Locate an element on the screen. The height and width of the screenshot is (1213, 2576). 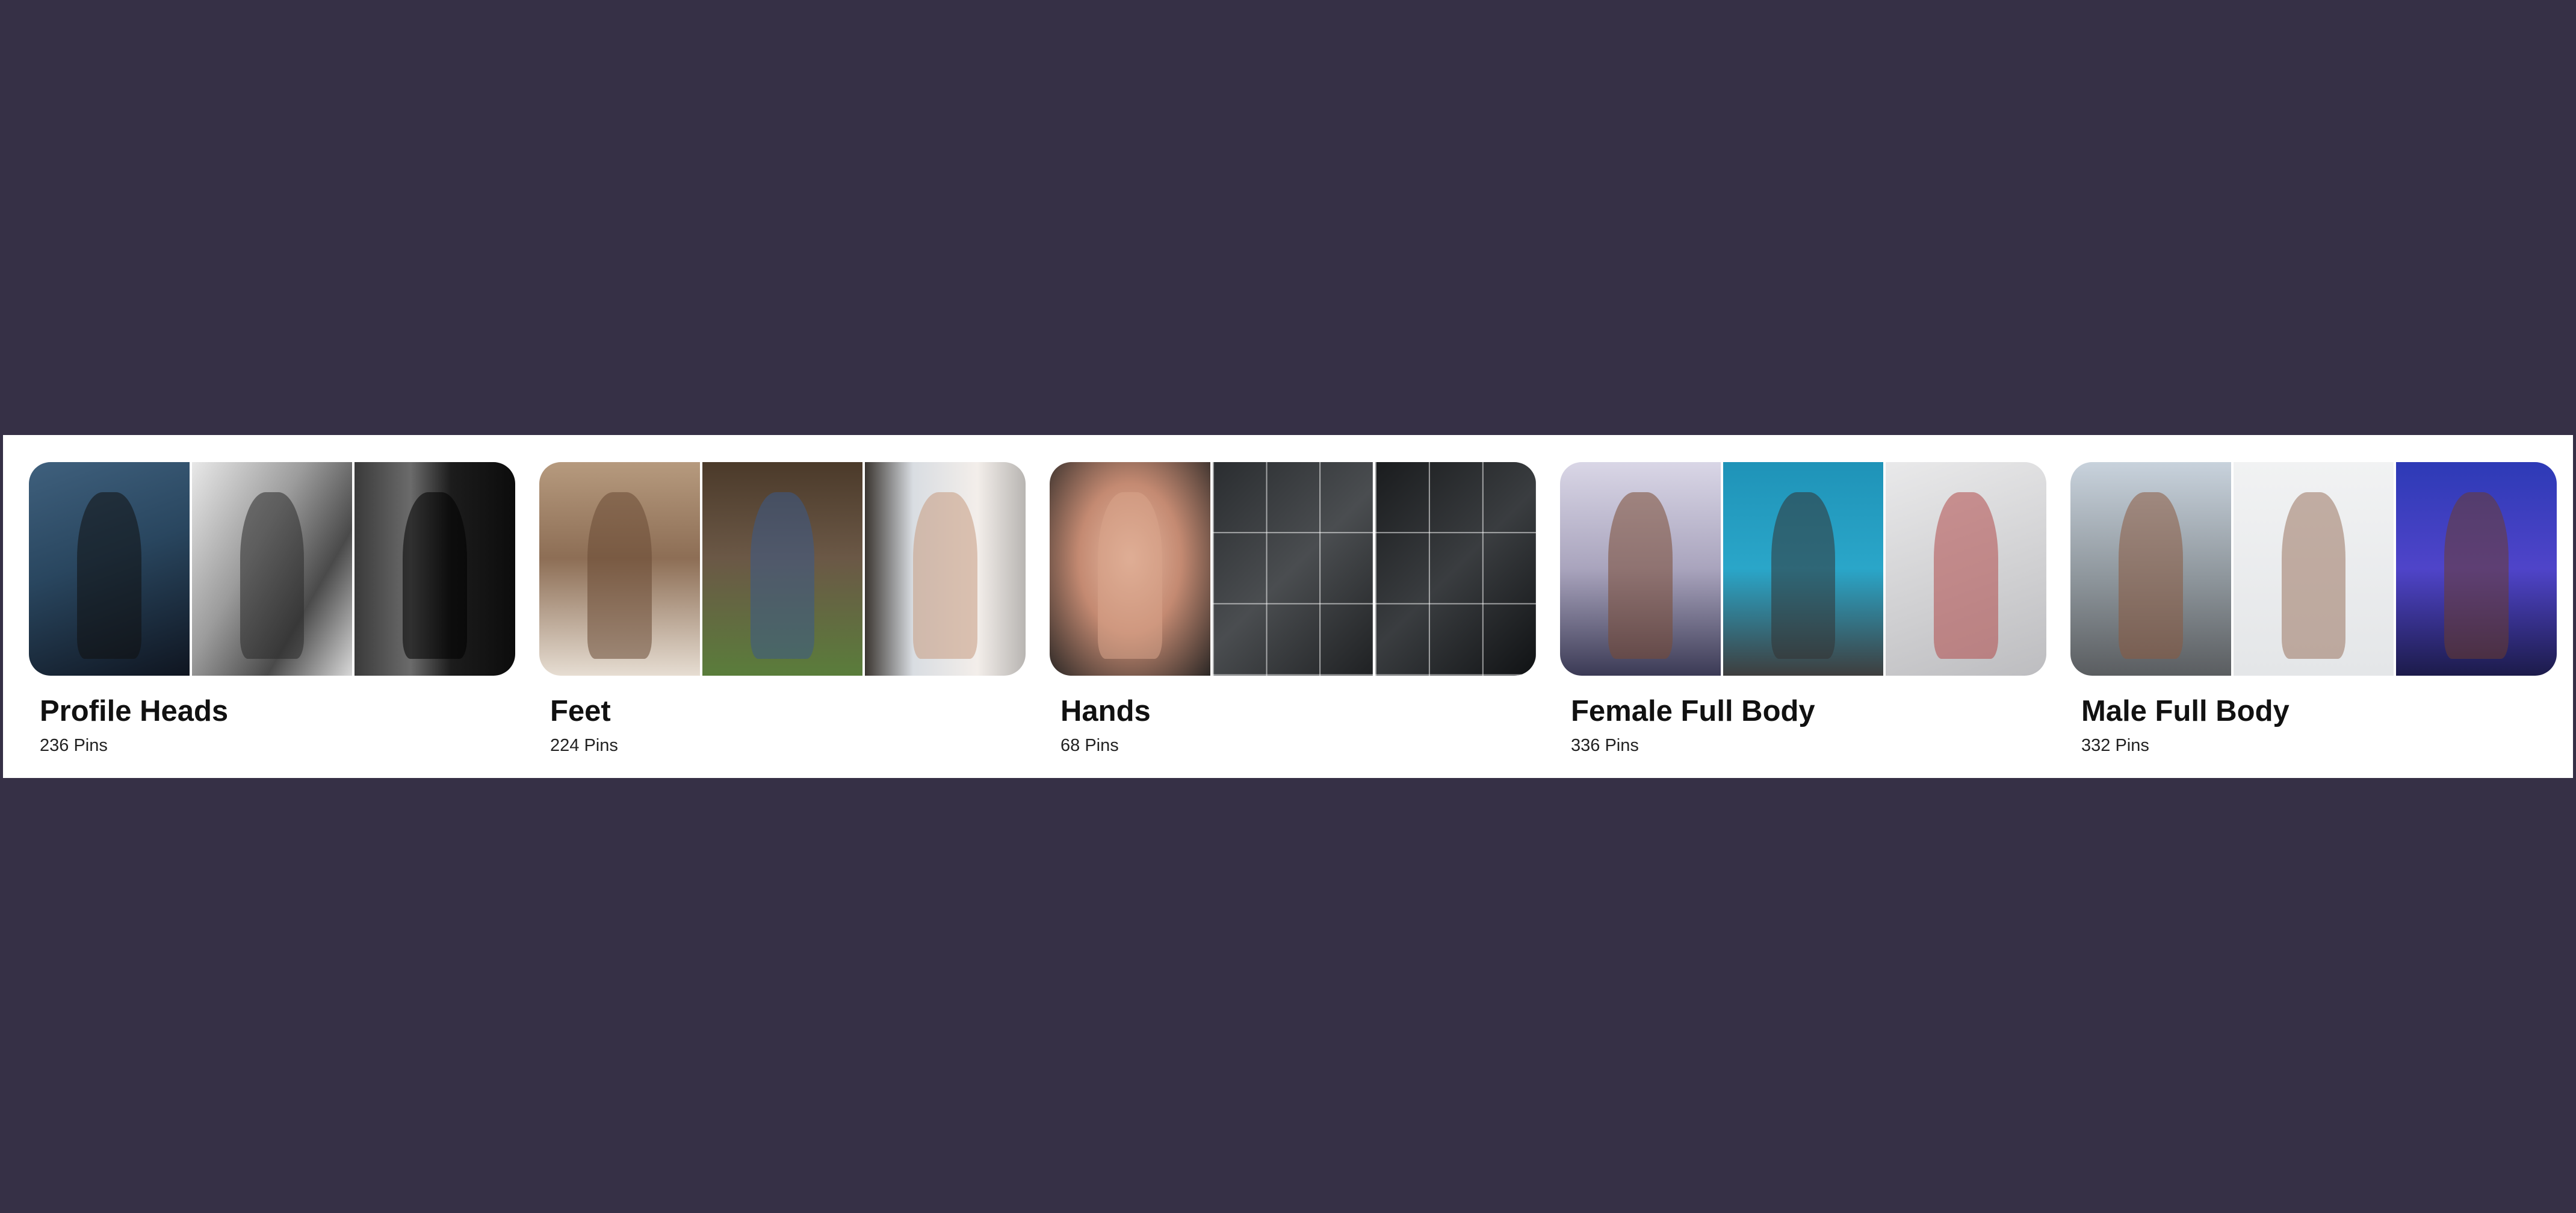
board-pin-count: 236 Pins is located at coordinates (74, 745).